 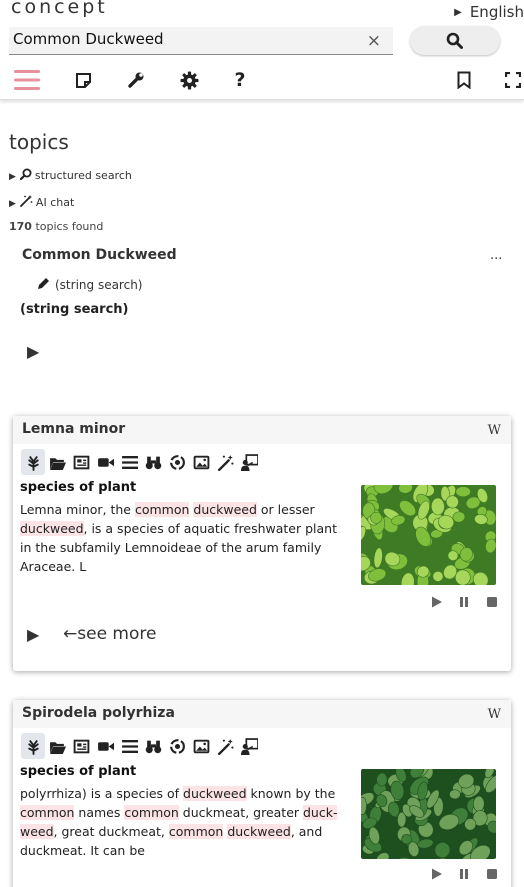 What do you see at coordinates (240, 80) in the screenshot?
I see `help-icon: ?` at bounding box center [240, 80].